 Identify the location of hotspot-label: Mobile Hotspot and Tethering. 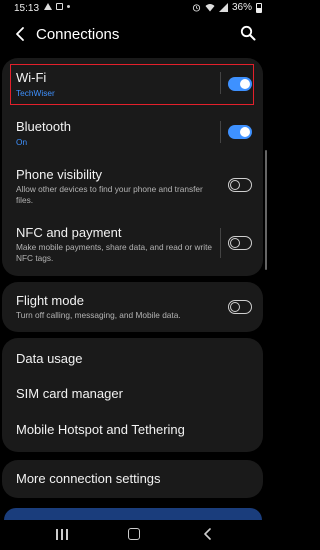
(100, 429).